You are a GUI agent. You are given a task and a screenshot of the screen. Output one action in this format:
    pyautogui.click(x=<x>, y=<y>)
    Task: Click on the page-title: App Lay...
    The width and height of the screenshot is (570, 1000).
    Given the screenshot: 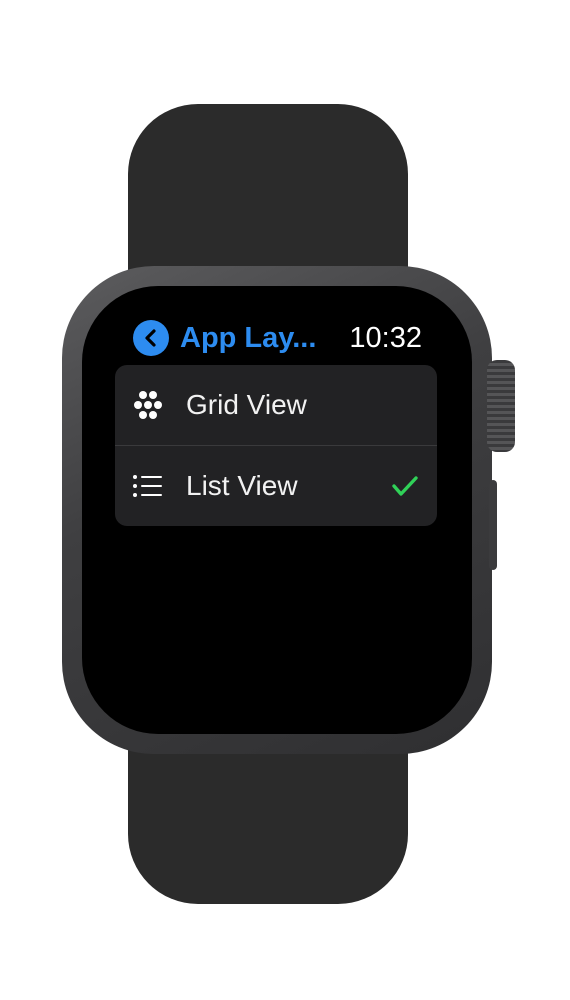 What is the action you would take?
    pyautogui.click(x=248, y=338)
    